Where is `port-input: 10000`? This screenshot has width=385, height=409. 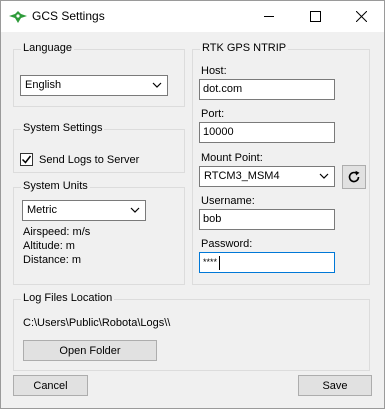
port-input: 10000 is located at coordinates (267, 132).